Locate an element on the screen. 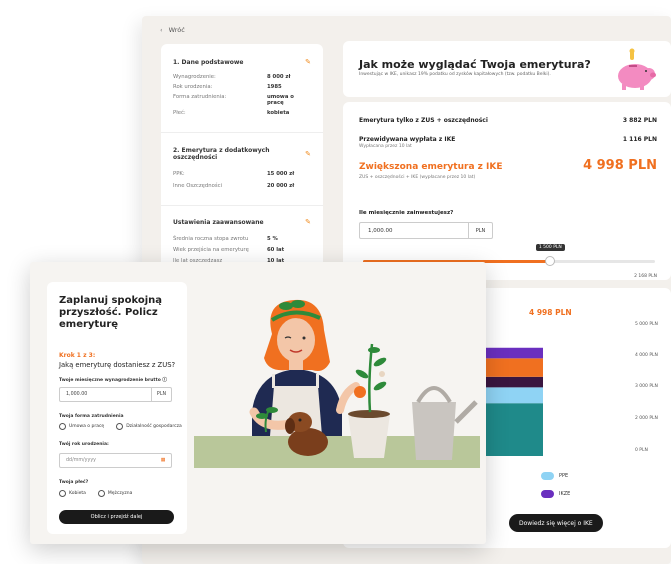 The height and width of the screenshot is (564, 671). salary-currency: PLN is located at coordinates (161, 394).